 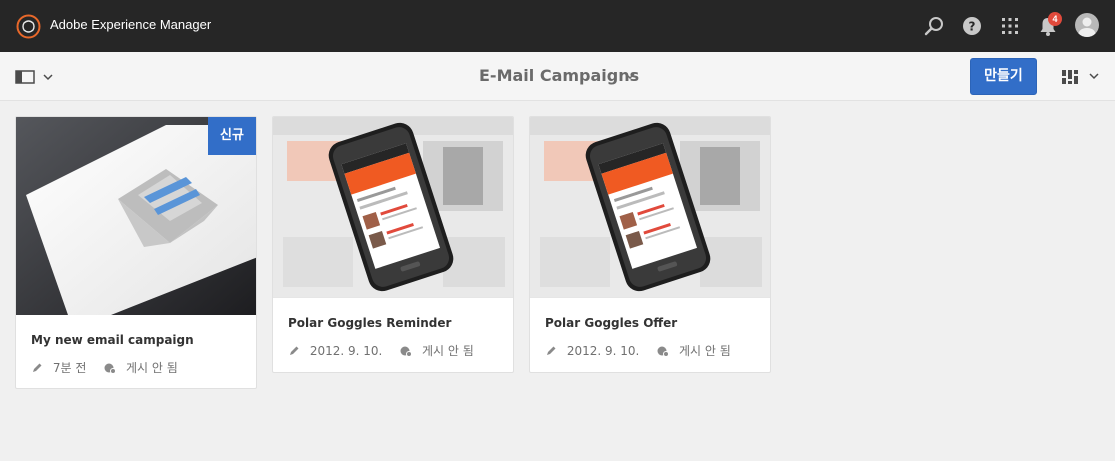 I want to click on rail-toggle-icon, so click(x=35, y=77).